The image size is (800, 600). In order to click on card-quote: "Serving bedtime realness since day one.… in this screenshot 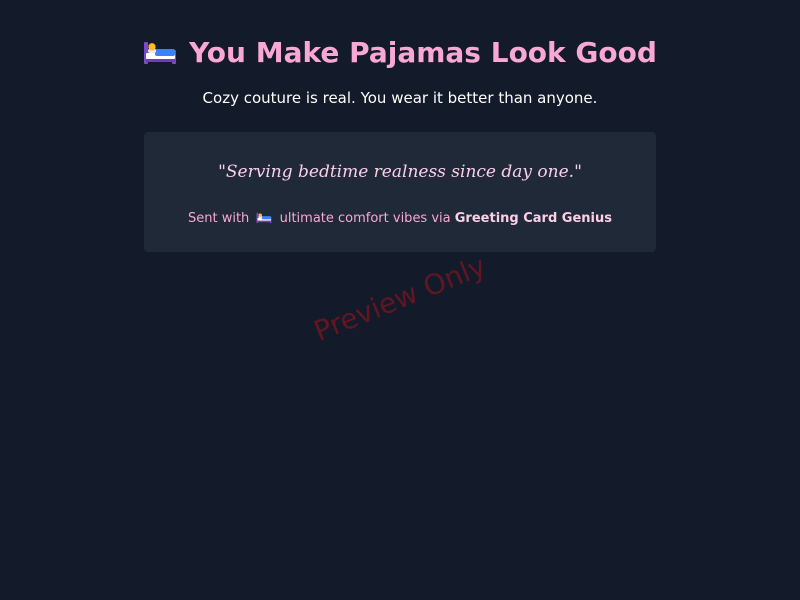, I will do `click(400, 172)`.